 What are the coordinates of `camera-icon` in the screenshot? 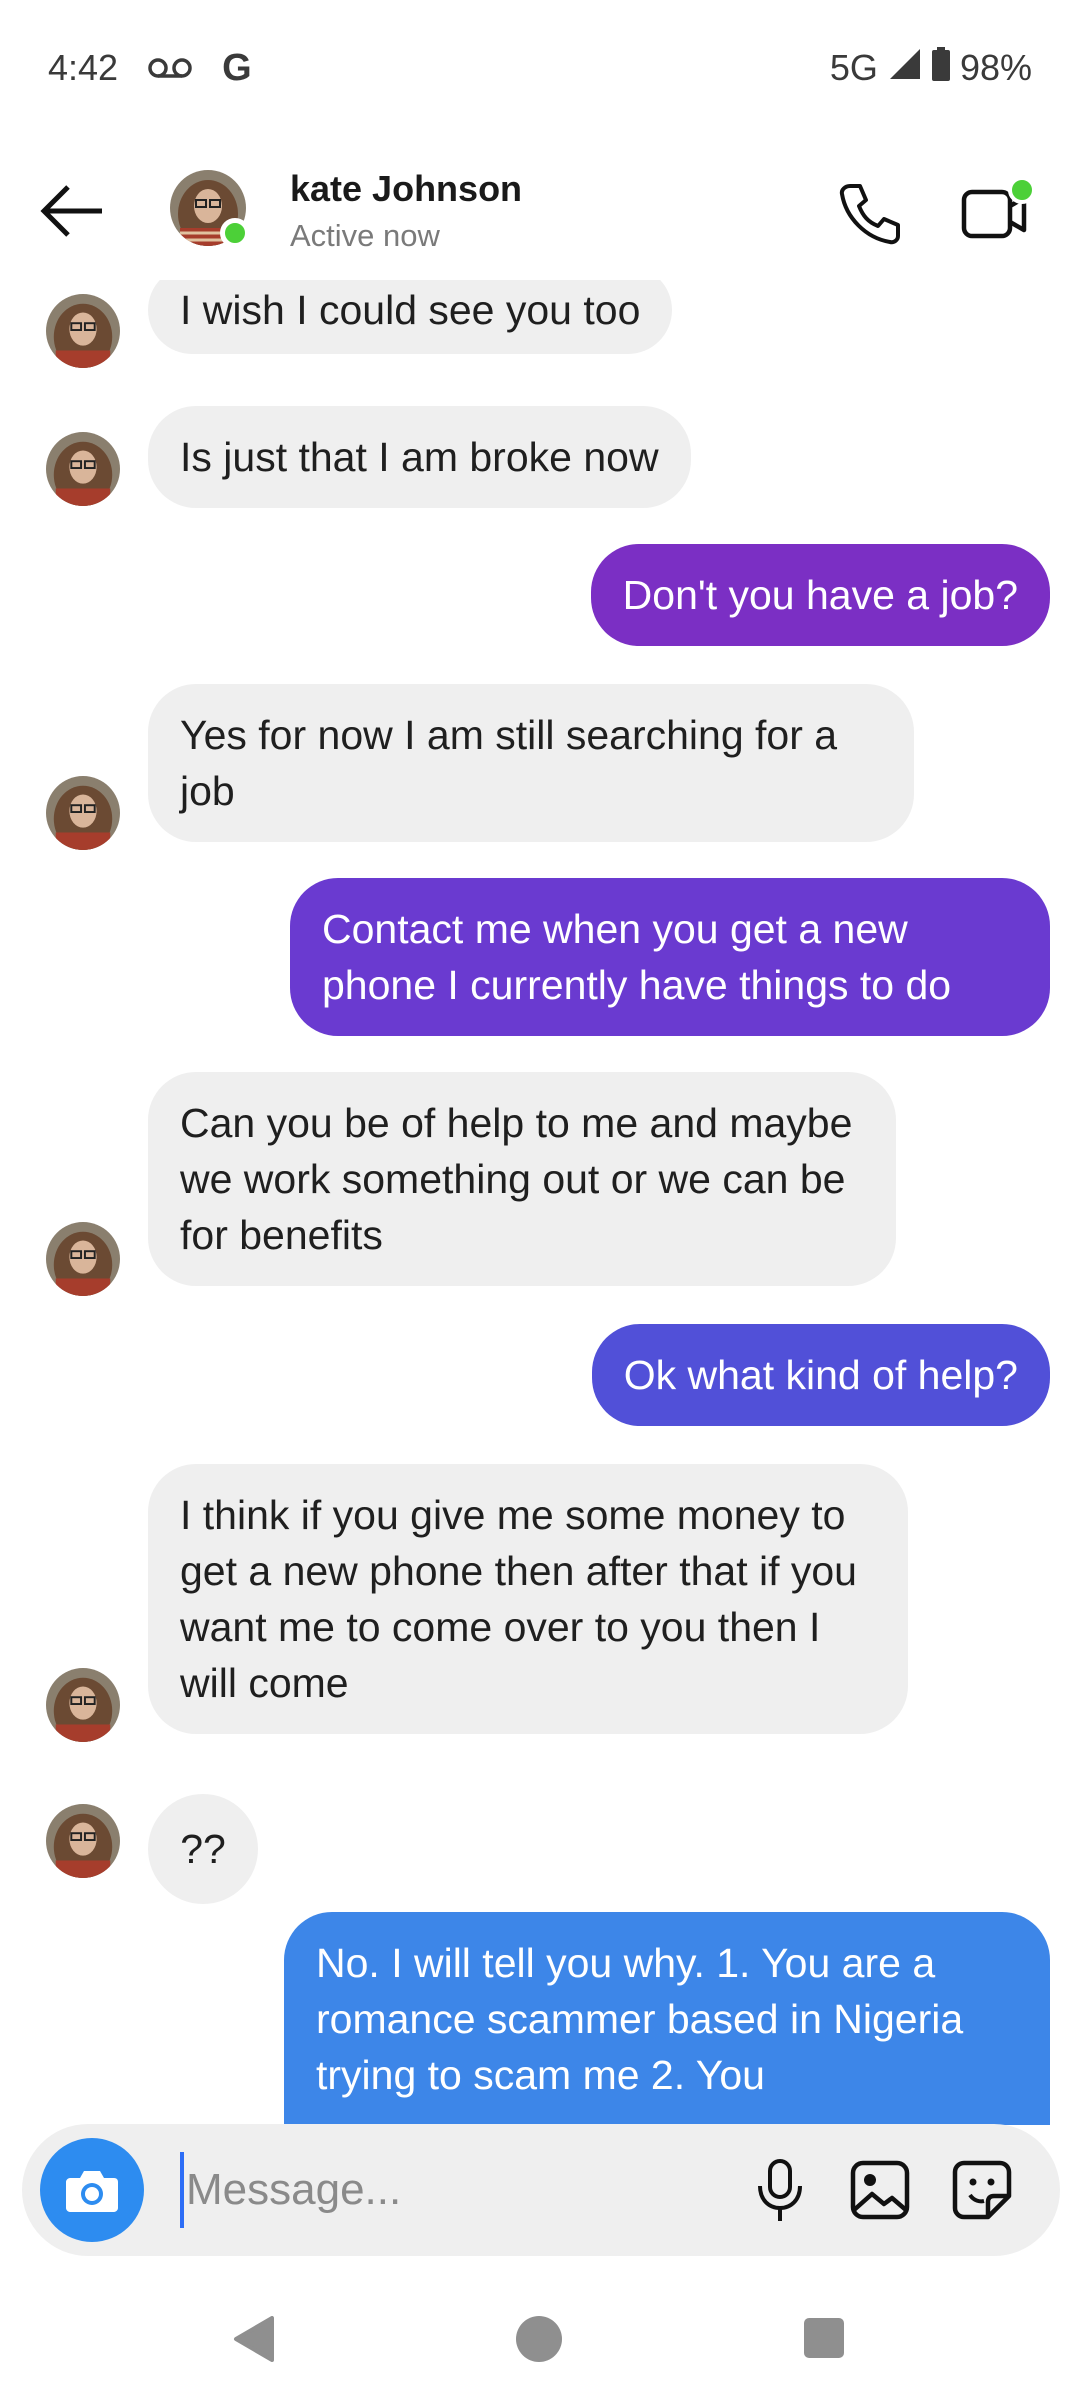 It's located at (92, 2191).